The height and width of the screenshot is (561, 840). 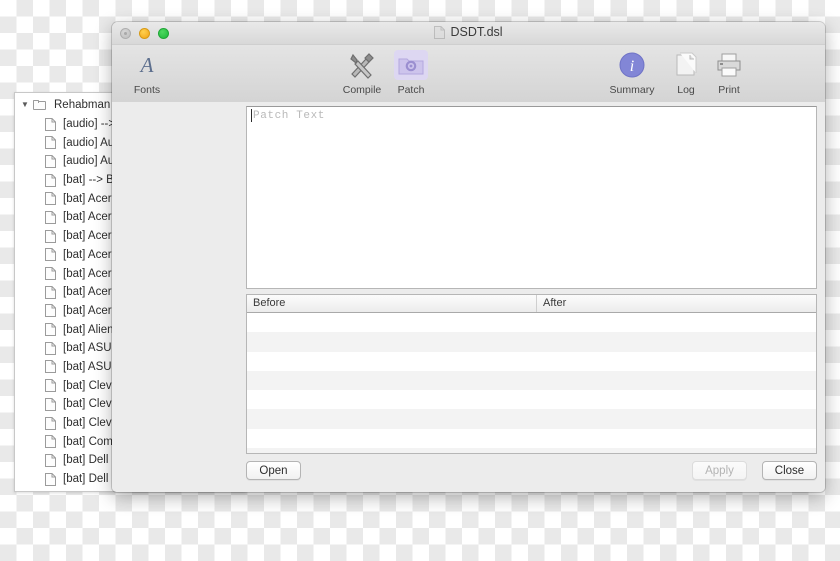 What do you see at coordinates (273, 470) in the screenshot?
I see `open-button: Open` at bounding box center [273, 470].